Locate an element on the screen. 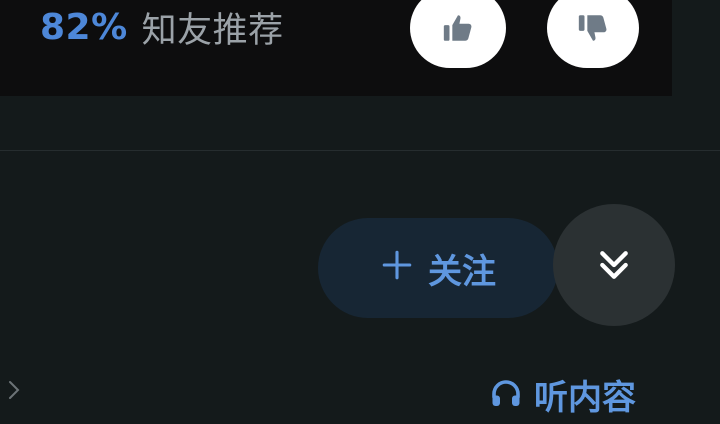 The height and width of the screenshot is (424, 720). headphones-icon is located at coordinates (506, 393).